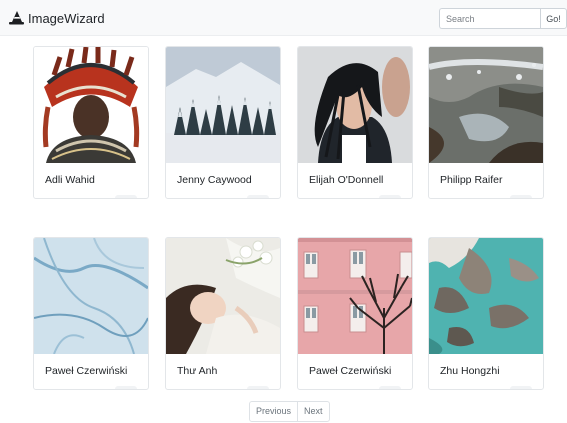 The width and height of the screenshot is (567, 423). I want to click on image-card: Jenny Caywood, so click(223, 122).